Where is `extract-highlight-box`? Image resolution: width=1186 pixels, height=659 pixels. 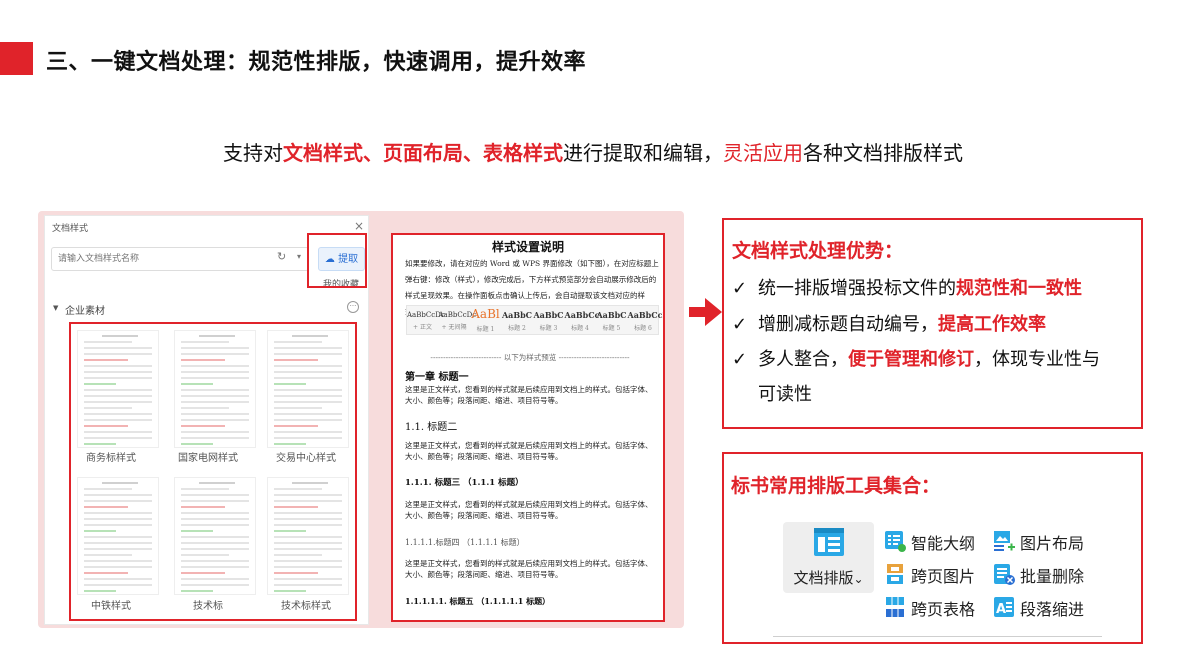 extract-highlight-box is located at coordinates (337, 260).